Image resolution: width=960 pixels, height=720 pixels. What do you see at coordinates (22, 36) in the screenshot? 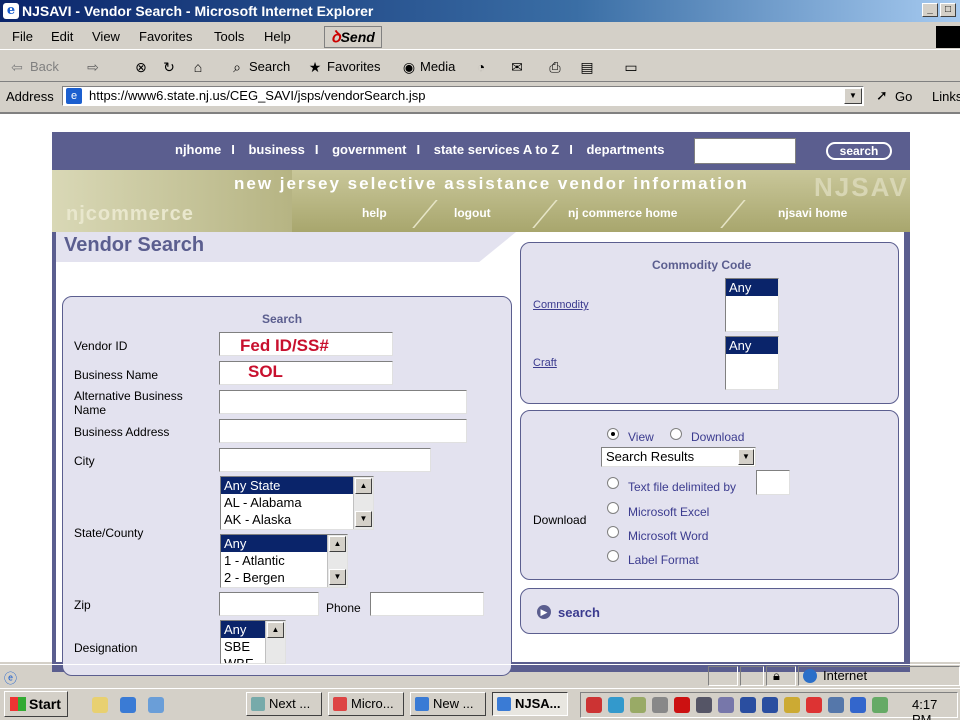
I see `menu-file: File` at bounding box center [22, 36].